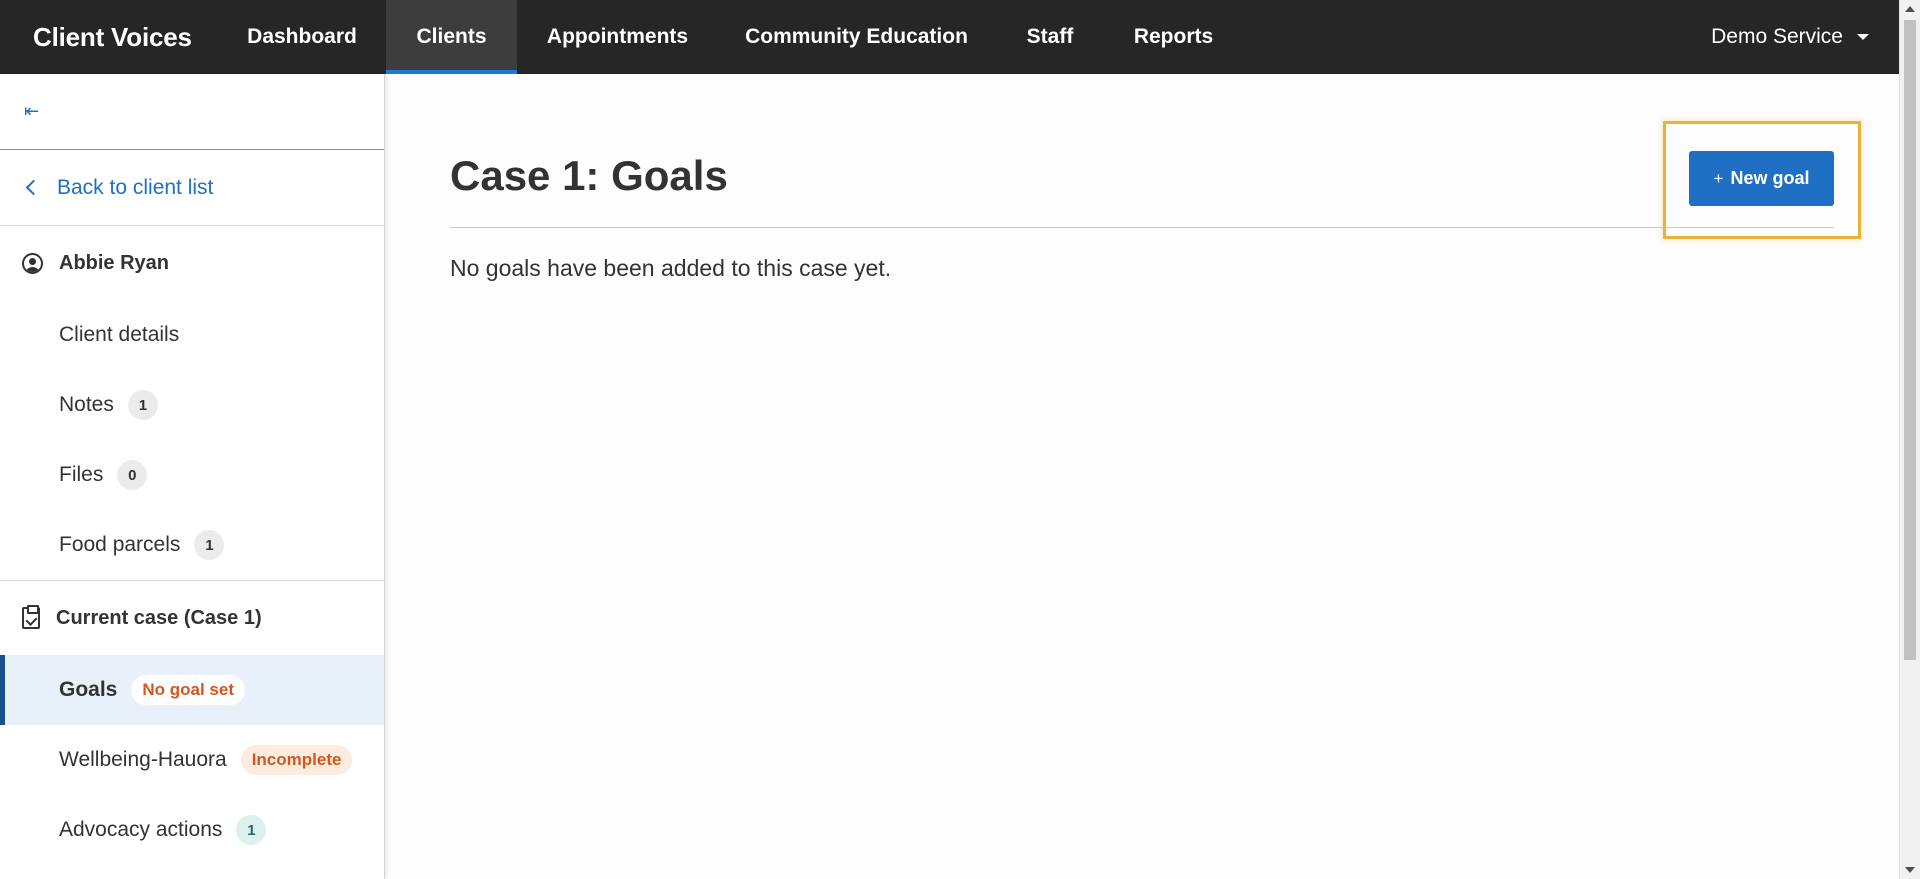 The width and height of the screenshot is (1920, 879). What do you see at coordinates (1910, 340) in the screenshot?
I see `scrollbar-thumb` at bounding box center [1910, 340].